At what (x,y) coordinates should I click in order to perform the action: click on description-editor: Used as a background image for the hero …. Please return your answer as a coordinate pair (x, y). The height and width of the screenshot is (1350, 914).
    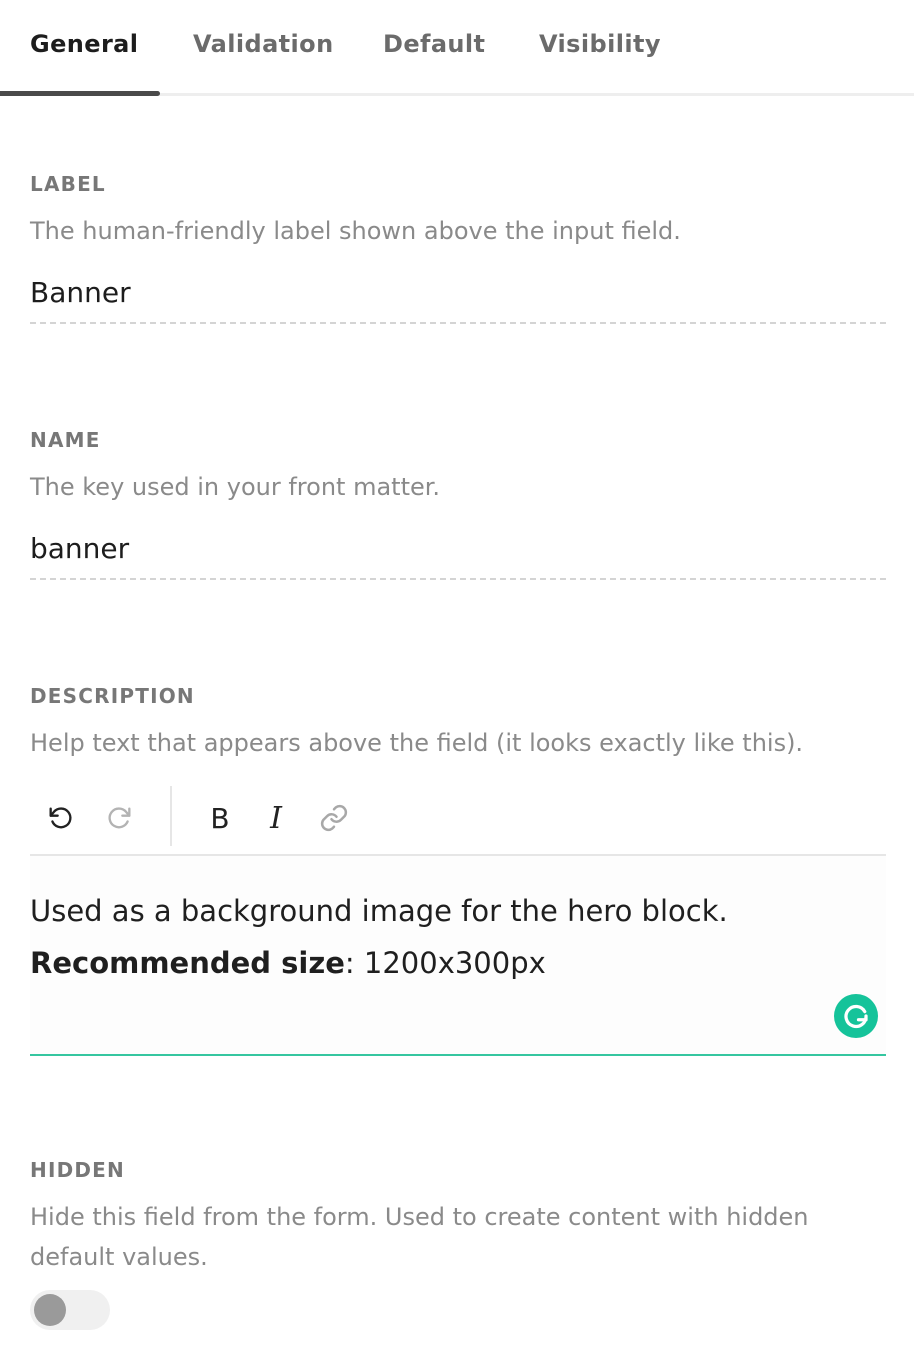
    Looking at the image, I should click on (458, 956).